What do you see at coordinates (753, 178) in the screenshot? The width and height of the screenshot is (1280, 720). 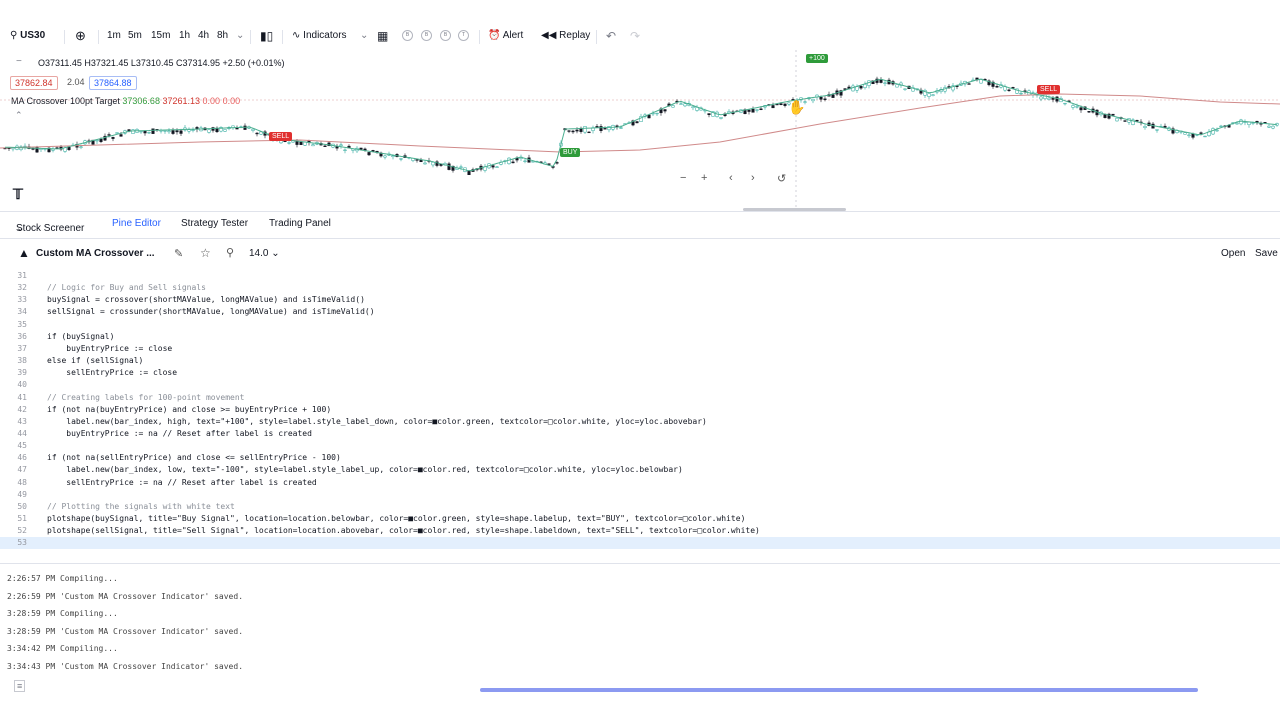 I see `scroll-right-icon: ›` at bounding box center [753, 178].